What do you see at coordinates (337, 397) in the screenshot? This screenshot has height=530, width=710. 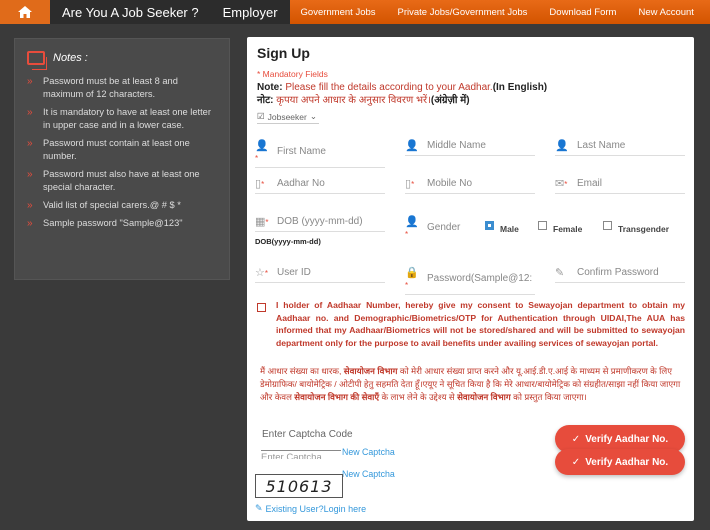 I see `consent-hi-bold: सेवायोजन विभाग की सेवाएँ` at bounding box center [337, 397].